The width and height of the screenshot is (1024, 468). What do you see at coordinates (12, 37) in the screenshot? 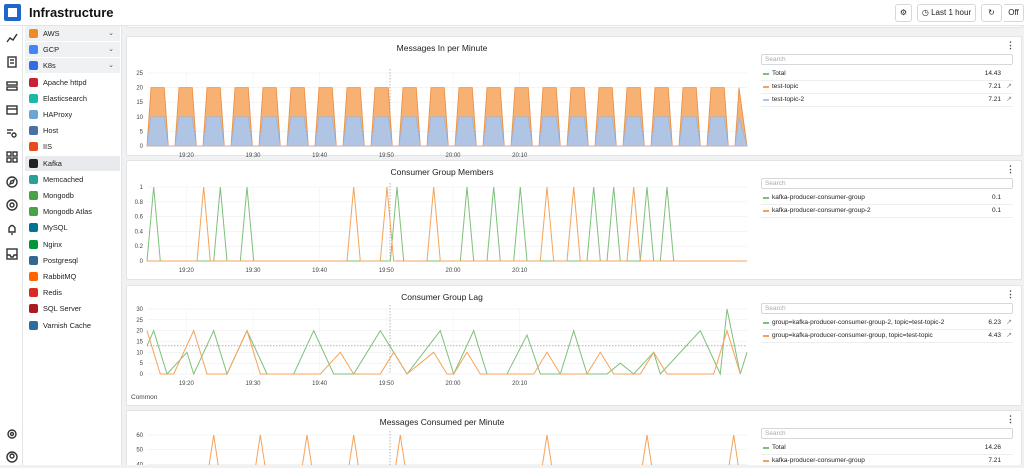
I see `metrics-icon` at bounding box center [12, 37].